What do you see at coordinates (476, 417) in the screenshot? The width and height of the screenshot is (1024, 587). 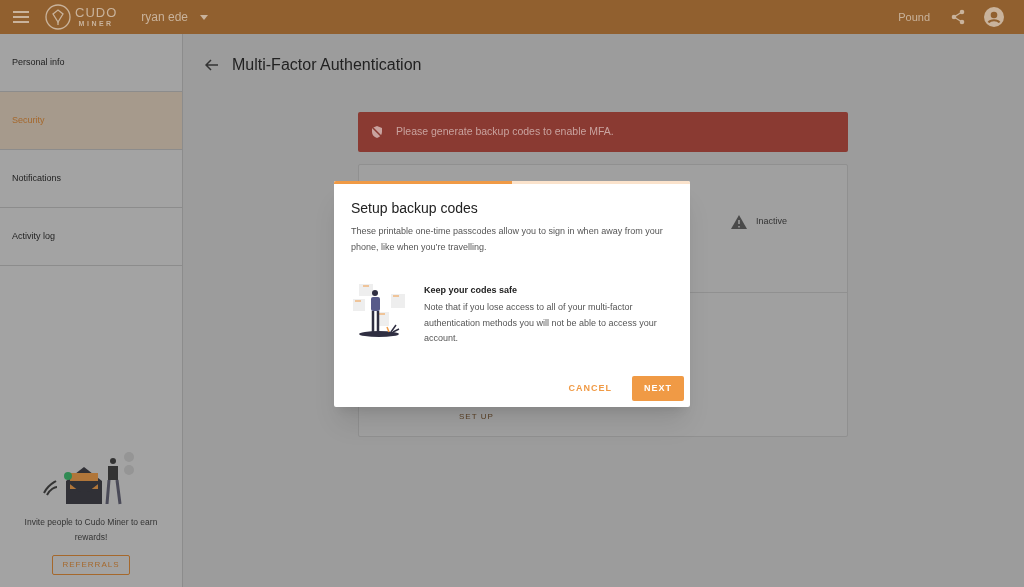 I see `set-up-link: SET UP` at bounding box center [476, 417].